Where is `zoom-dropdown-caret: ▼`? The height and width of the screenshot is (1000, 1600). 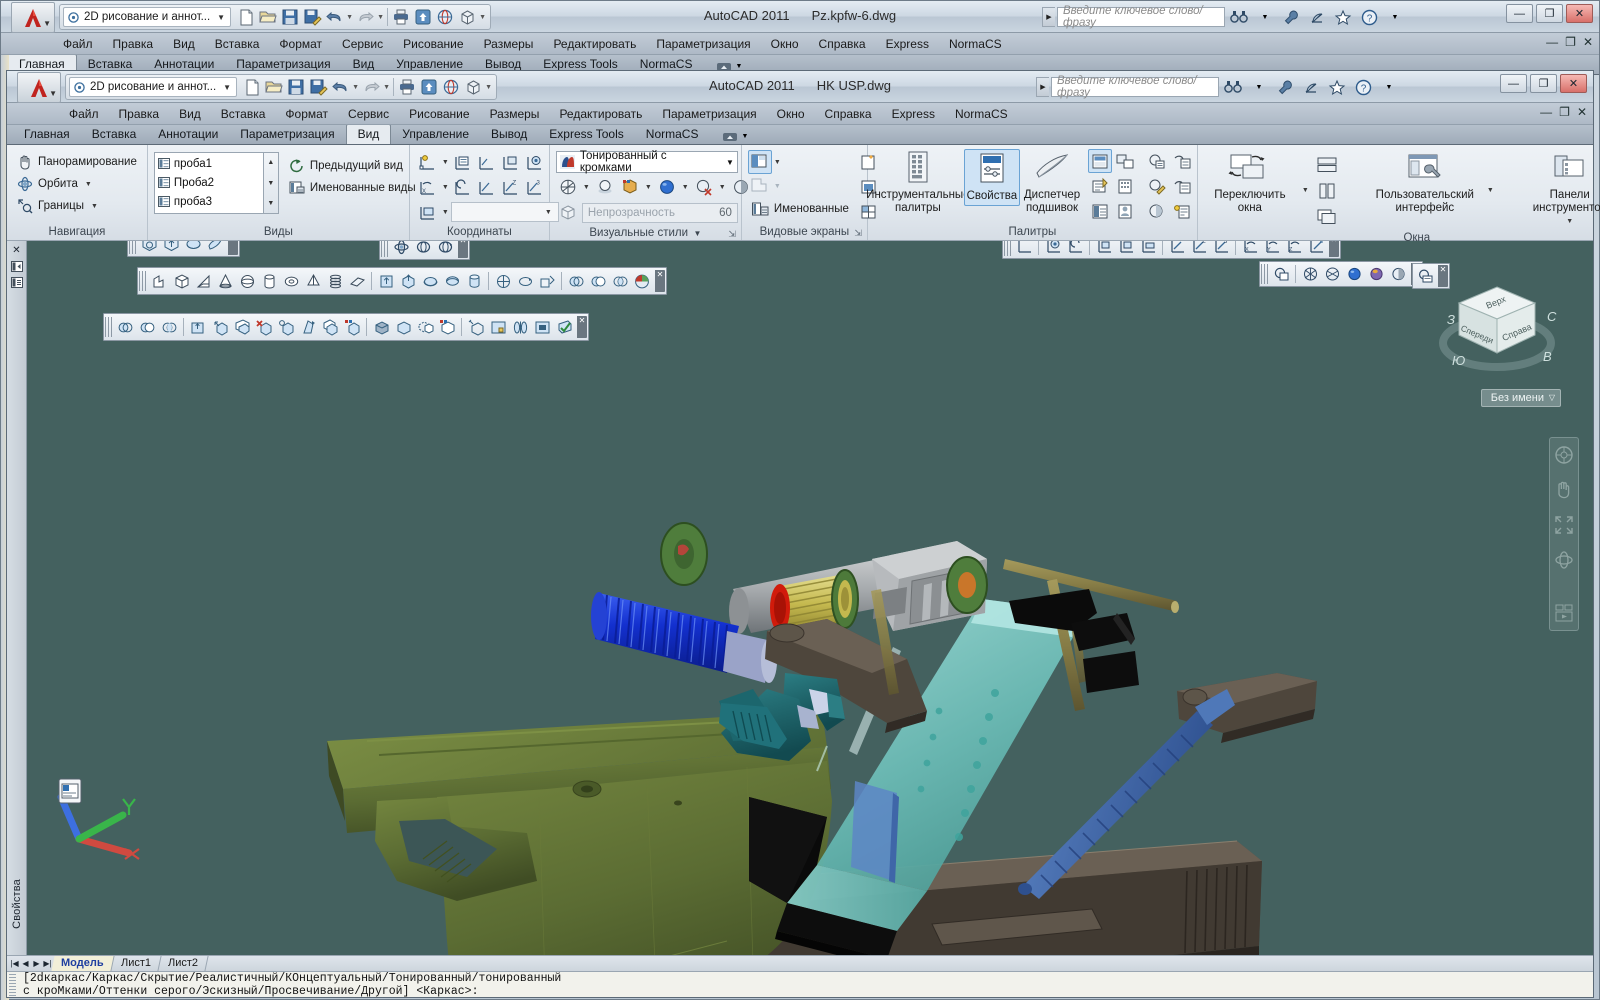 zoom-dropdown-caret: ▼ is located at coordinates (94, 206).